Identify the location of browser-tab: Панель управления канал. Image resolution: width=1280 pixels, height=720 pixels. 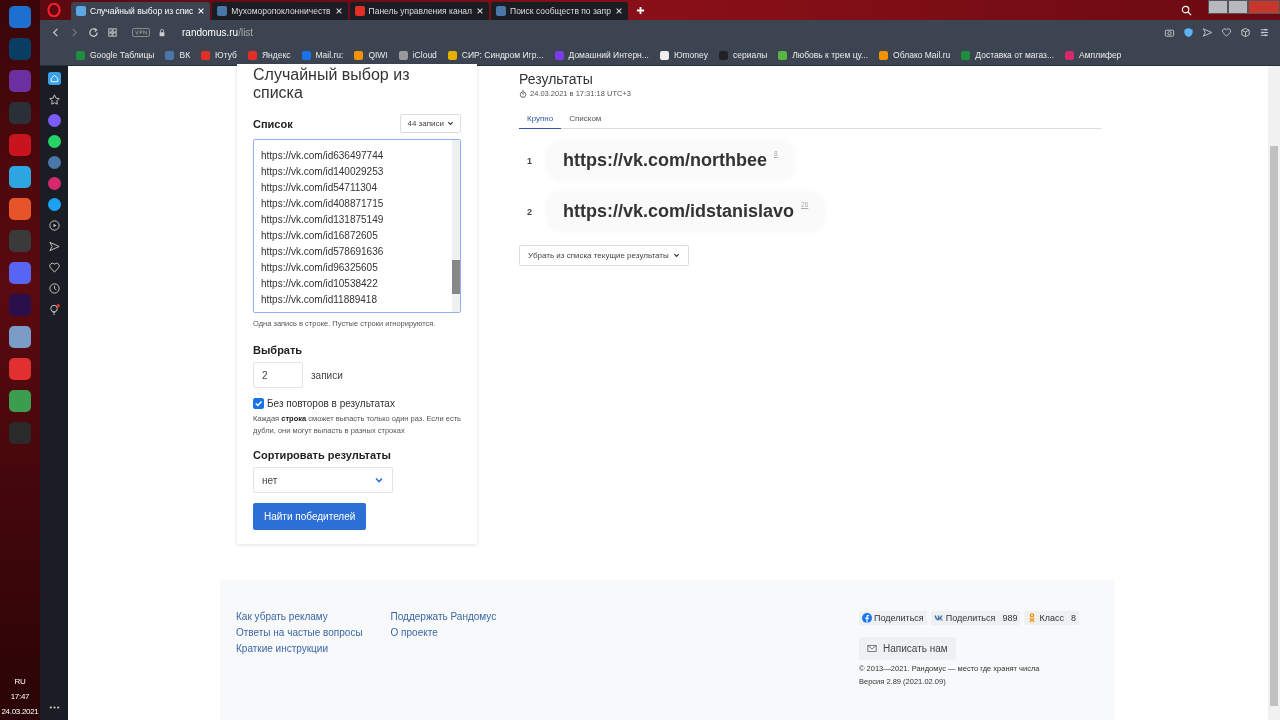
(419, 11).